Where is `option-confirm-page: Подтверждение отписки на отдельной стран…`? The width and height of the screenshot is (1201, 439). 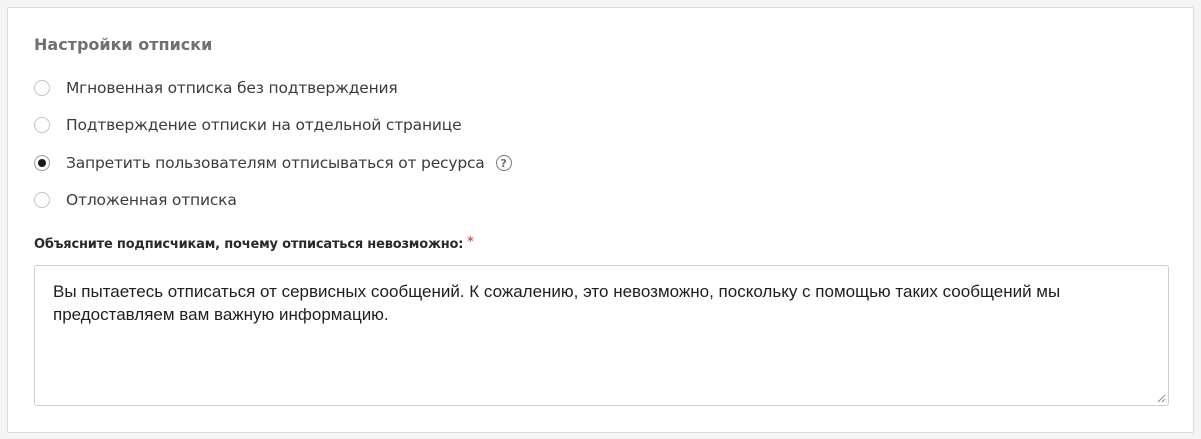
option-confirm-page: Подтверждение отписки на отдельной стран… is located at coordinates (248, 125).